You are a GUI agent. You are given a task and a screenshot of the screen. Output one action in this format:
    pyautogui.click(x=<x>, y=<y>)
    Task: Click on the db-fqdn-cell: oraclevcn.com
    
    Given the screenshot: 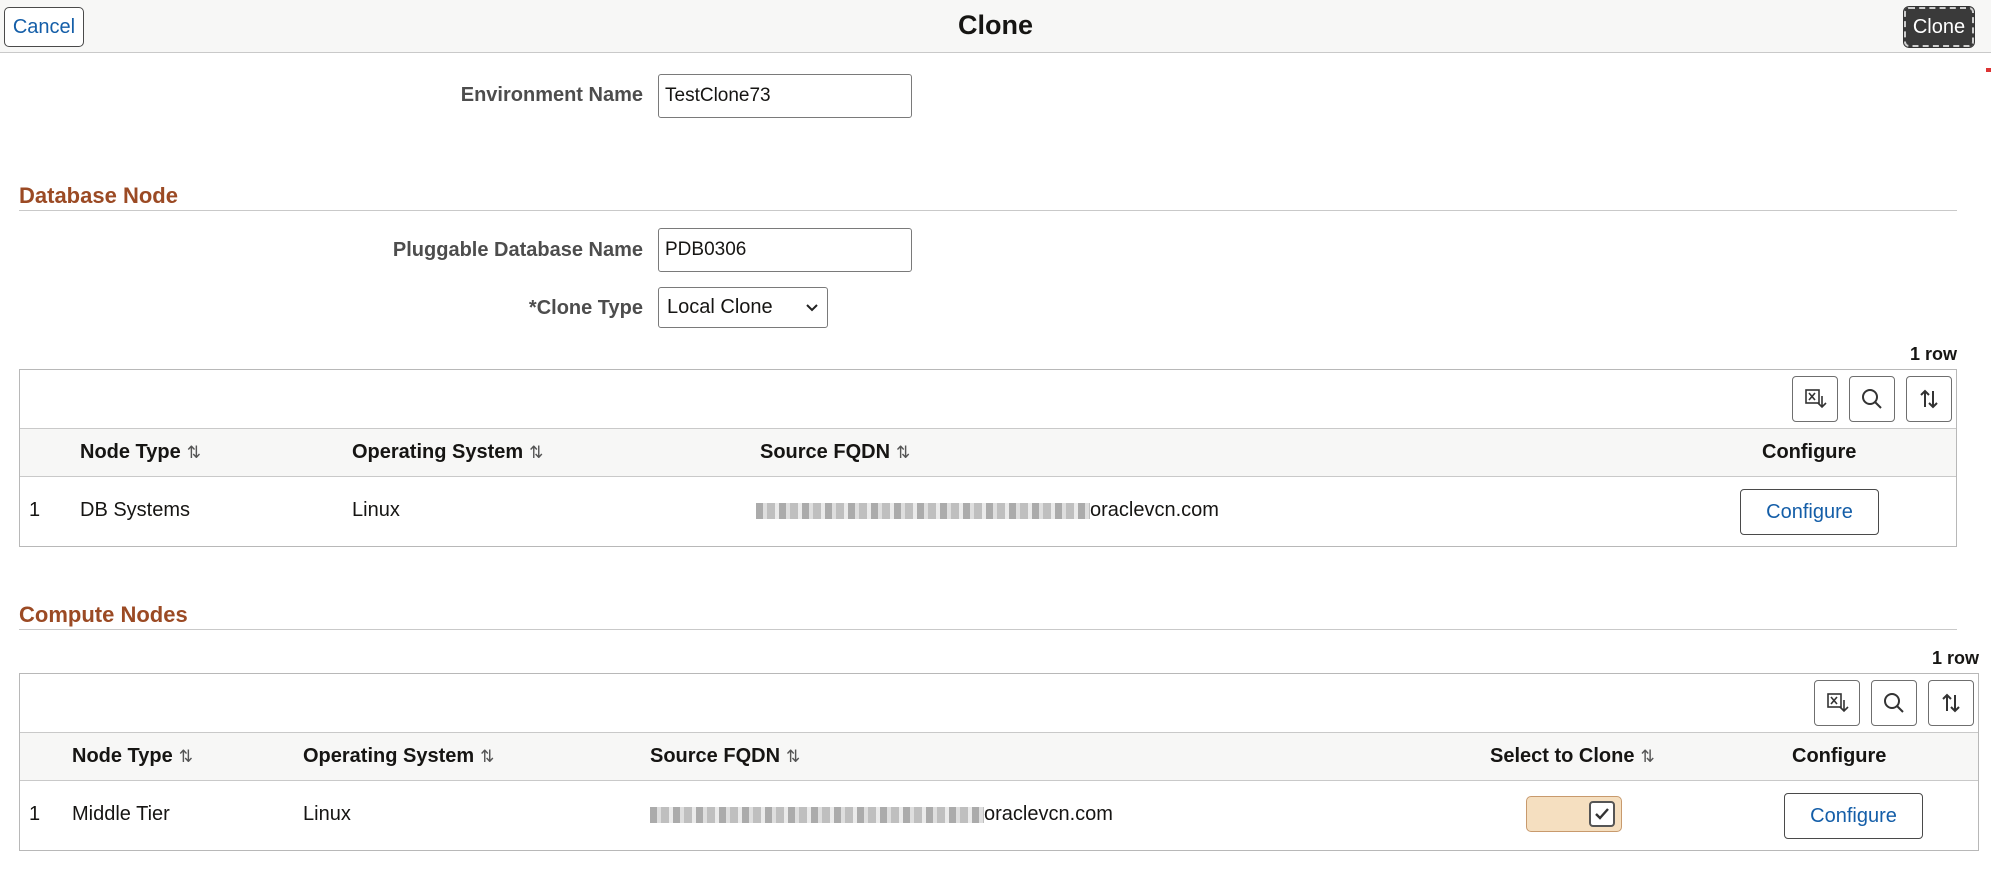 What is the action you would take?
    pyautogui.click(x=987, y=510)
    